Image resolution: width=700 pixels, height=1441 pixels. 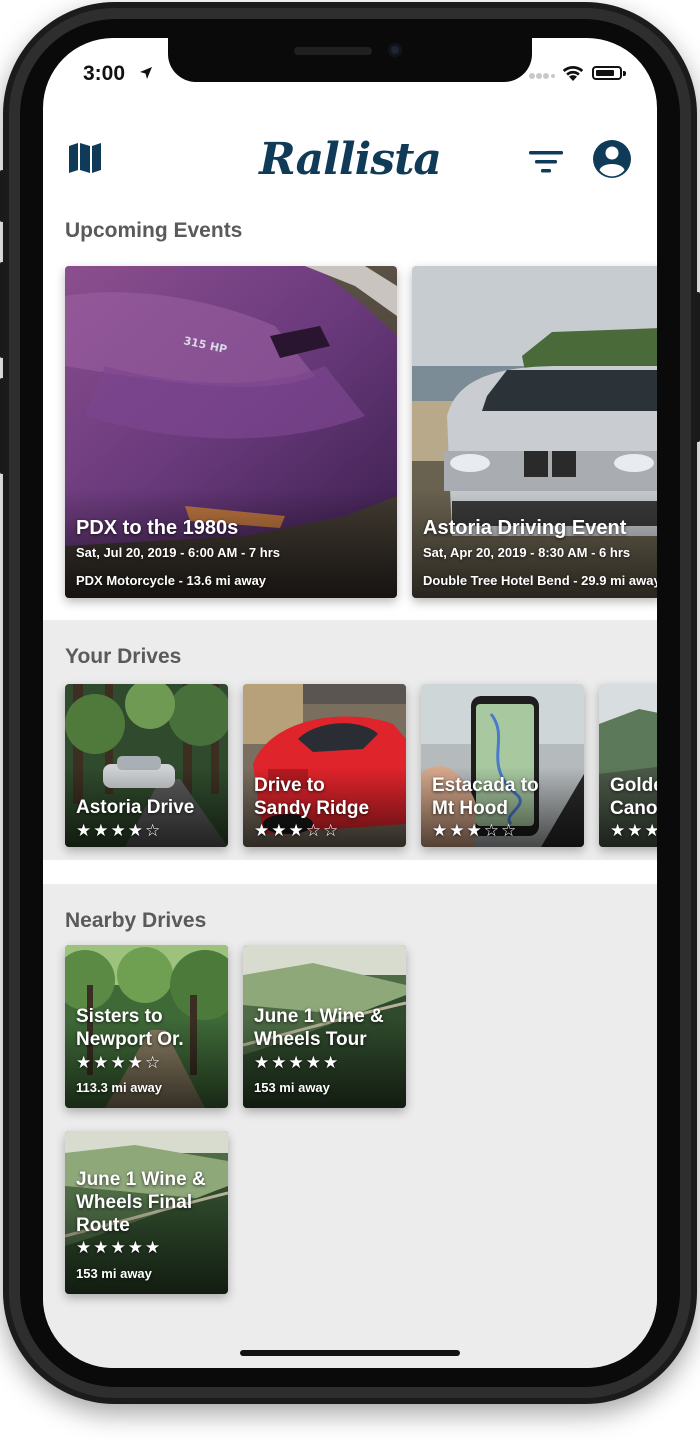 What do you see at coordinates (542, 76) in the screenshot?
I see `cellular-signal-icon` at bounding box center [542, 76].